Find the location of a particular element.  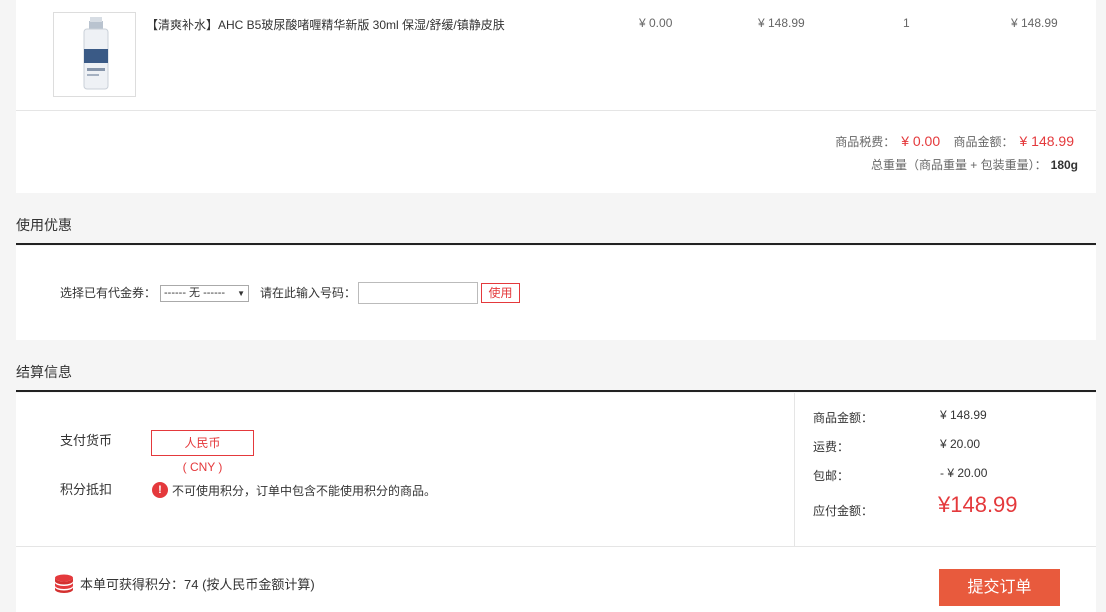

weight-summary: 总重量（商品重量 + 包装重量）： 180g is located at coordinates (974, 164).